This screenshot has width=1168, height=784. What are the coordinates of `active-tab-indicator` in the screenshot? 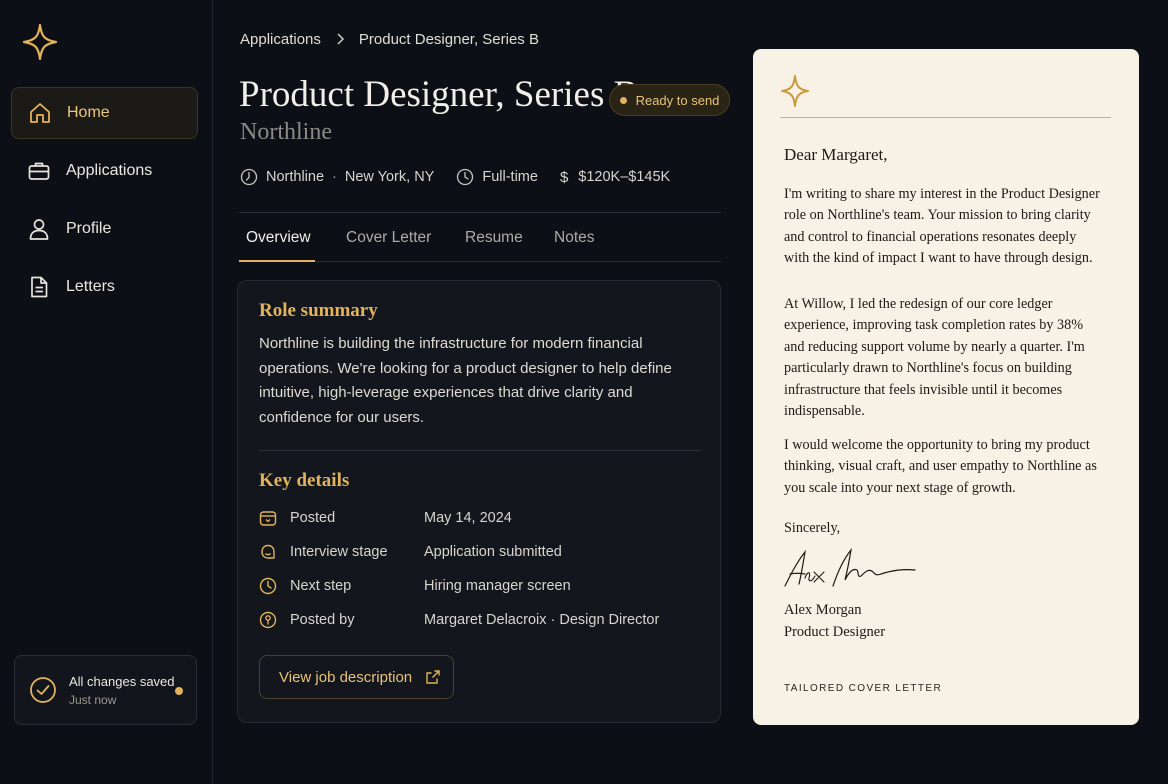 It's located at (277, 261).